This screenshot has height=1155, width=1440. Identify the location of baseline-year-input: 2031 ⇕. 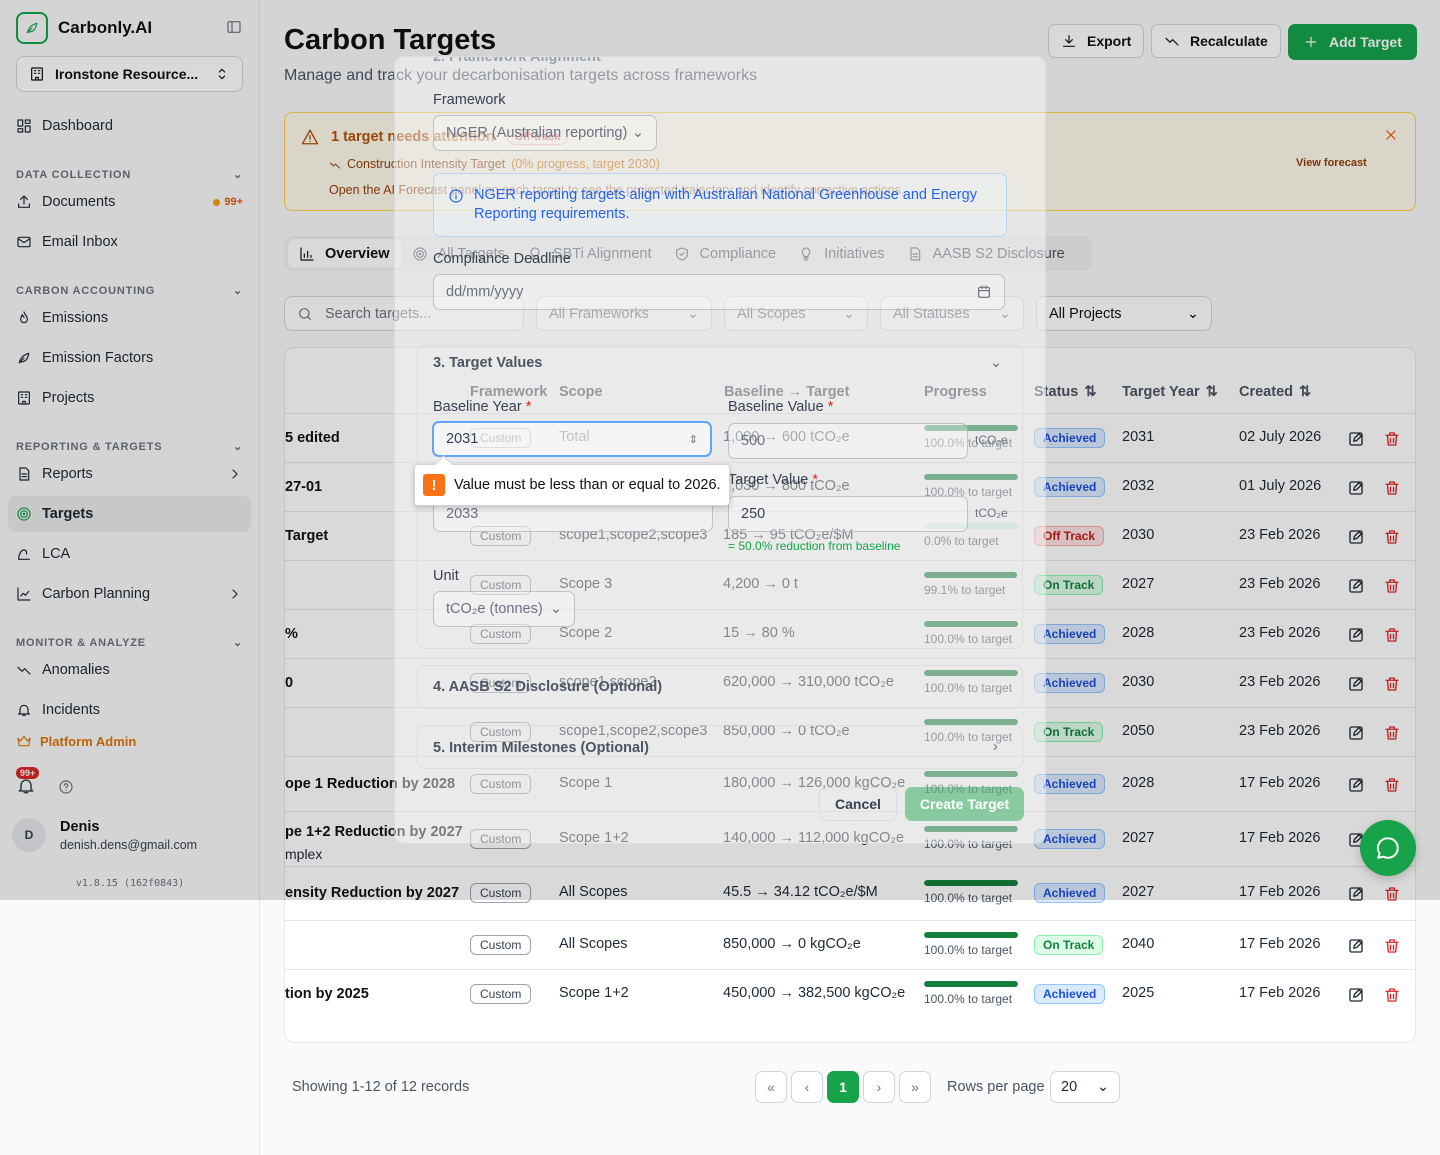
(572, 439).